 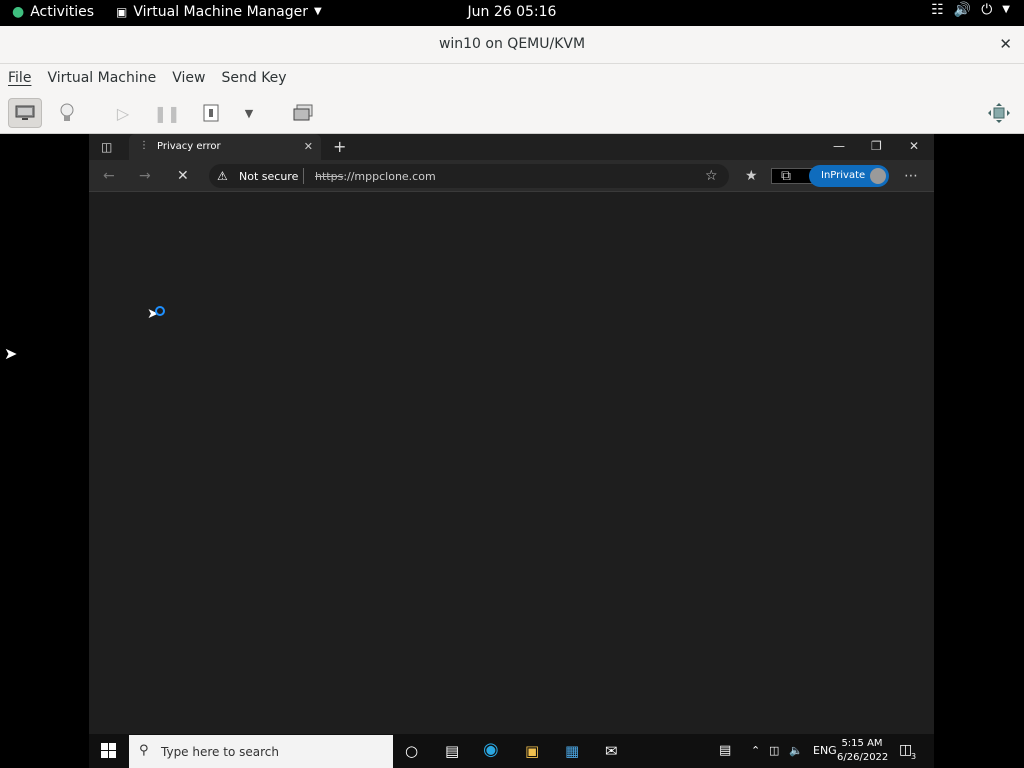 I want to click on notification-count: 3, so click(x=914, y=756).